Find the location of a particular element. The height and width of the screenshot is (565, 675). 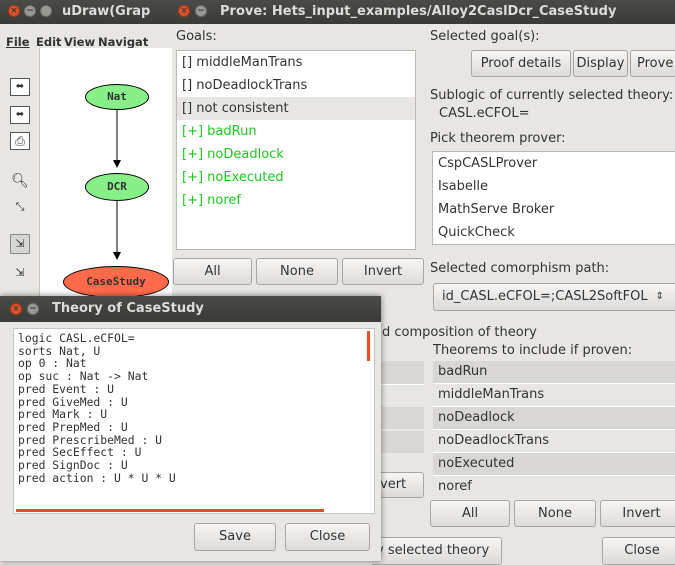

menu-view: View is located at coordinates (79, 42).